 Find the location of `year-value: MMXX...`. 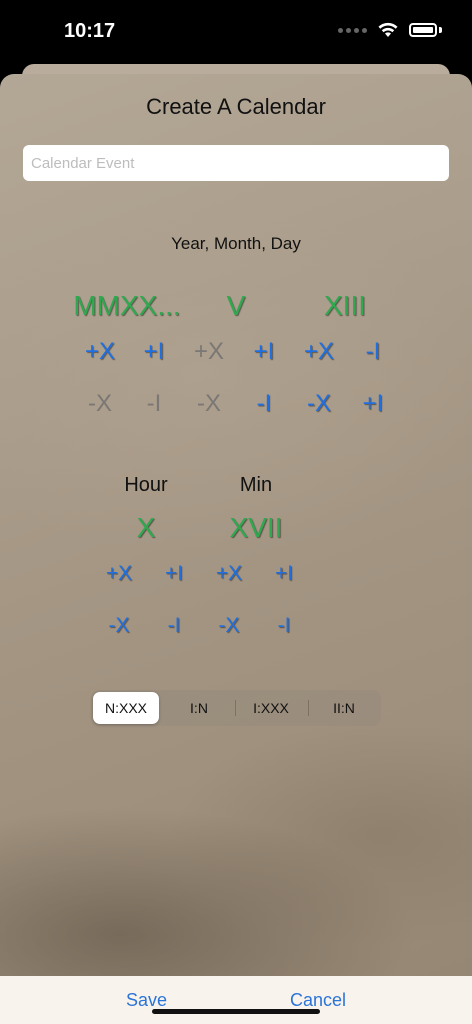

year-value: MMXX... is located at coordinates (127, 305).